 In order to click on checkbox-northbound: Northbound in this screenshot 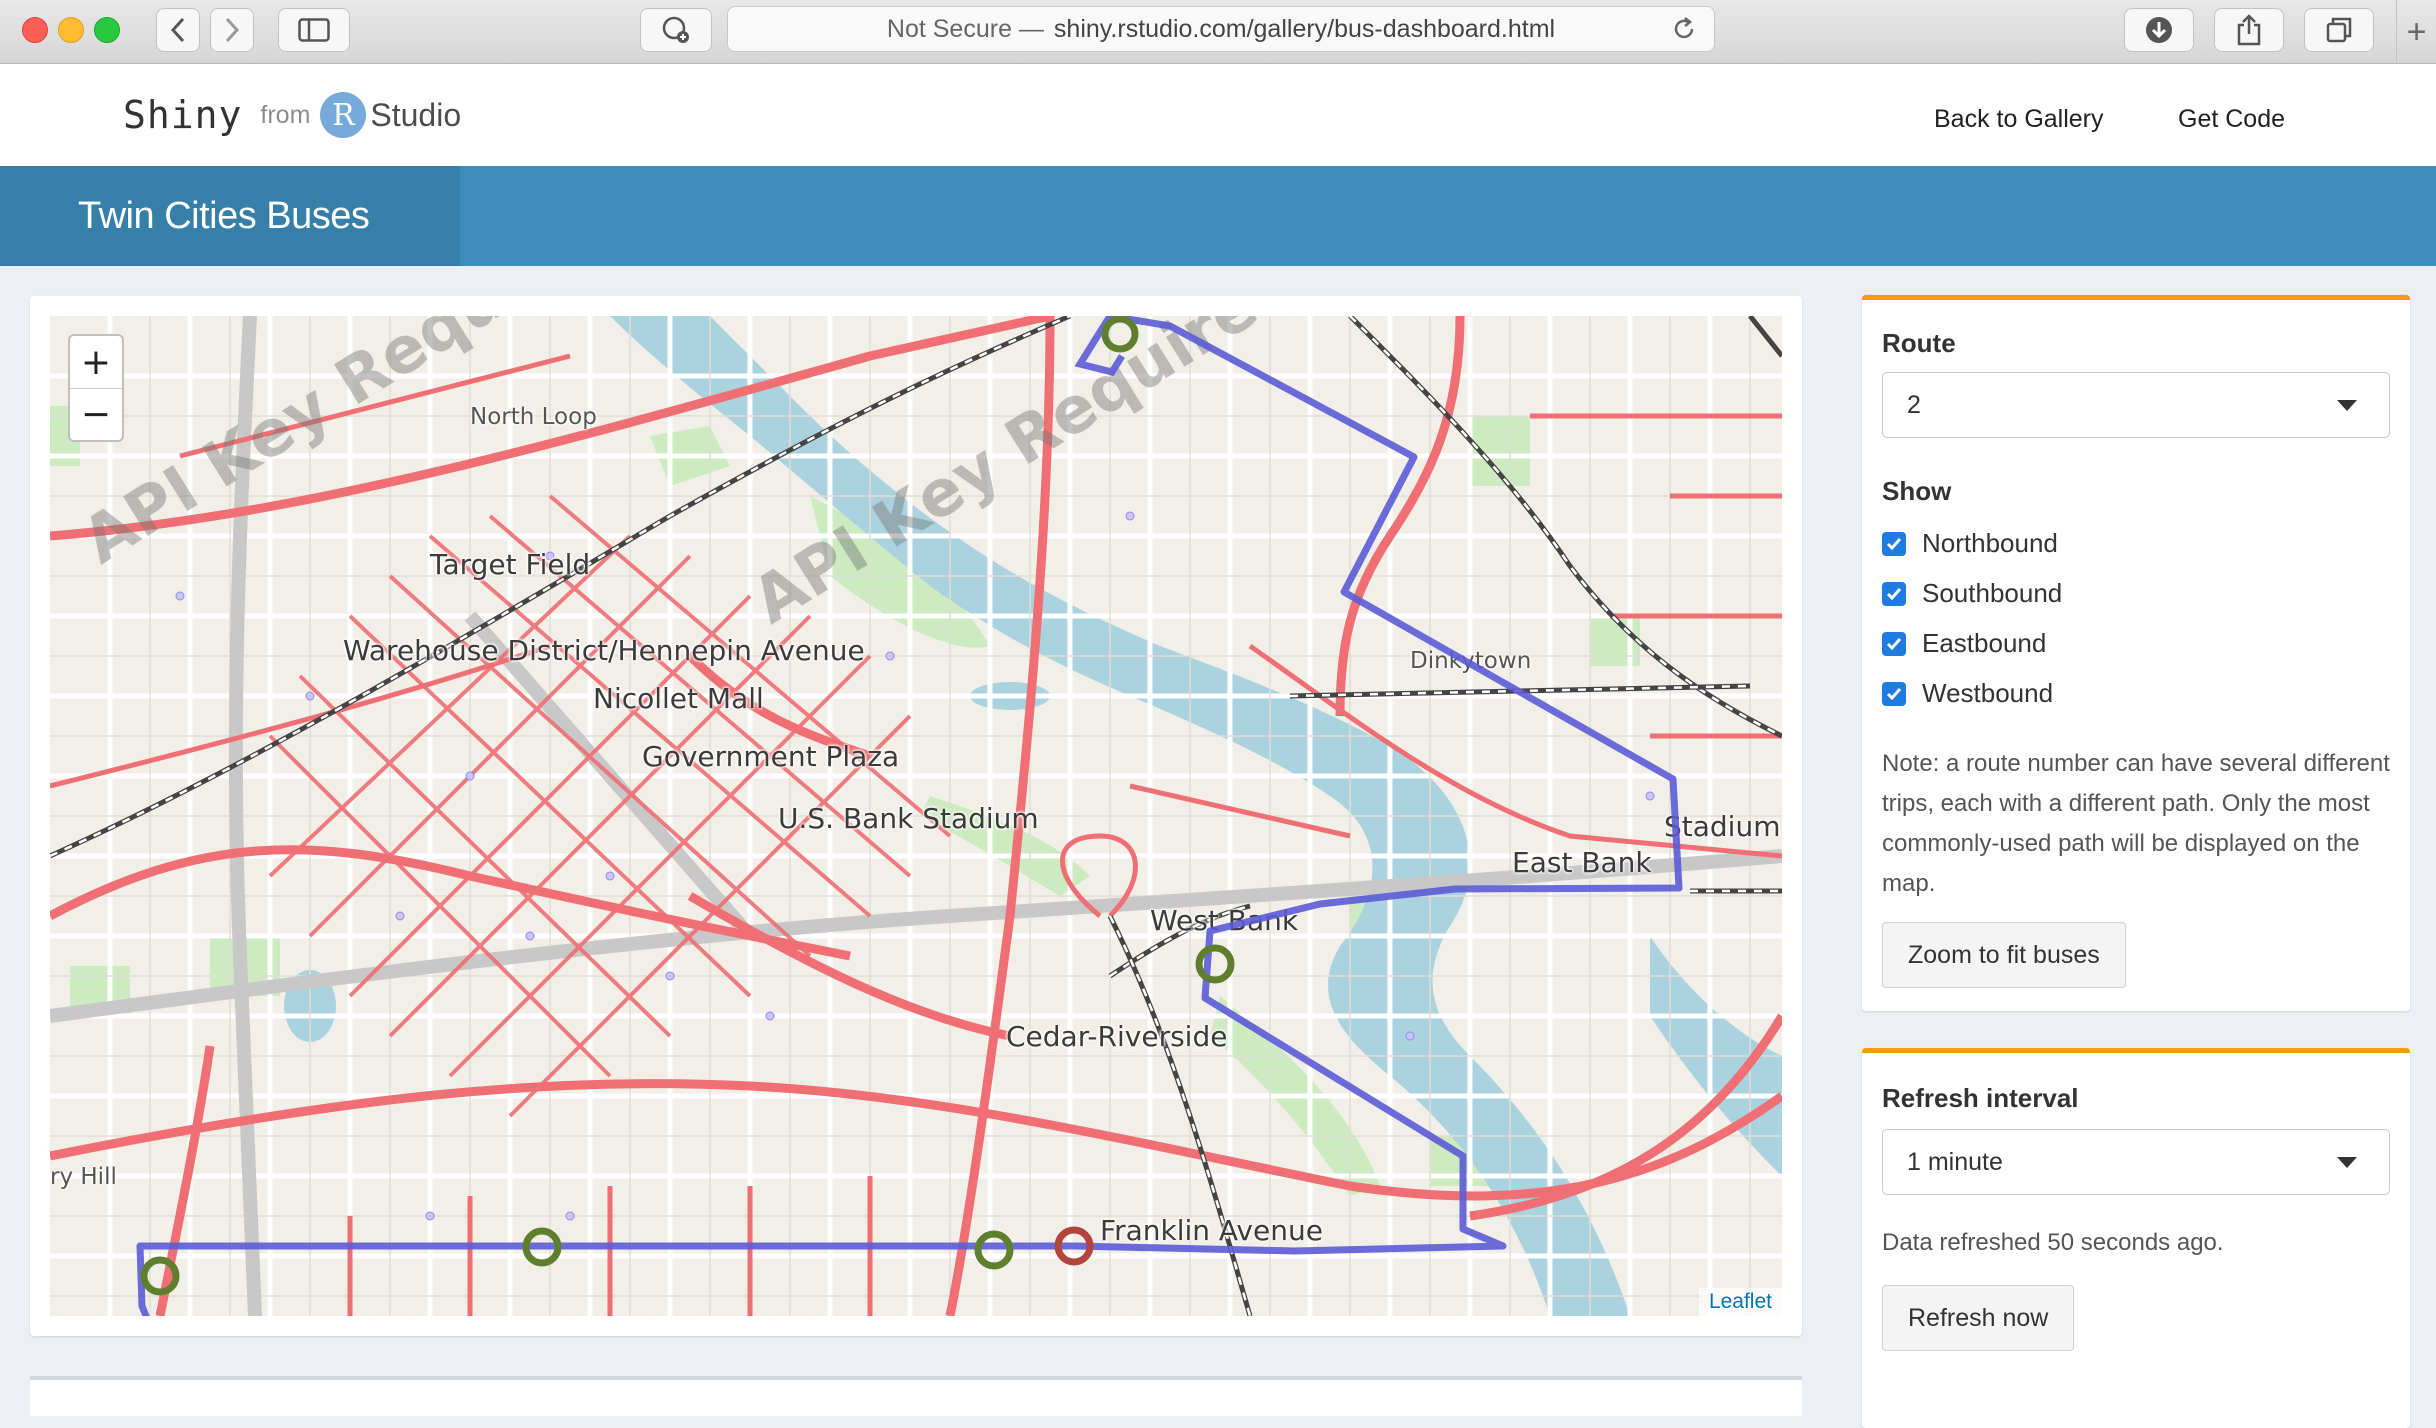, I will do `click(1970, 543)`.